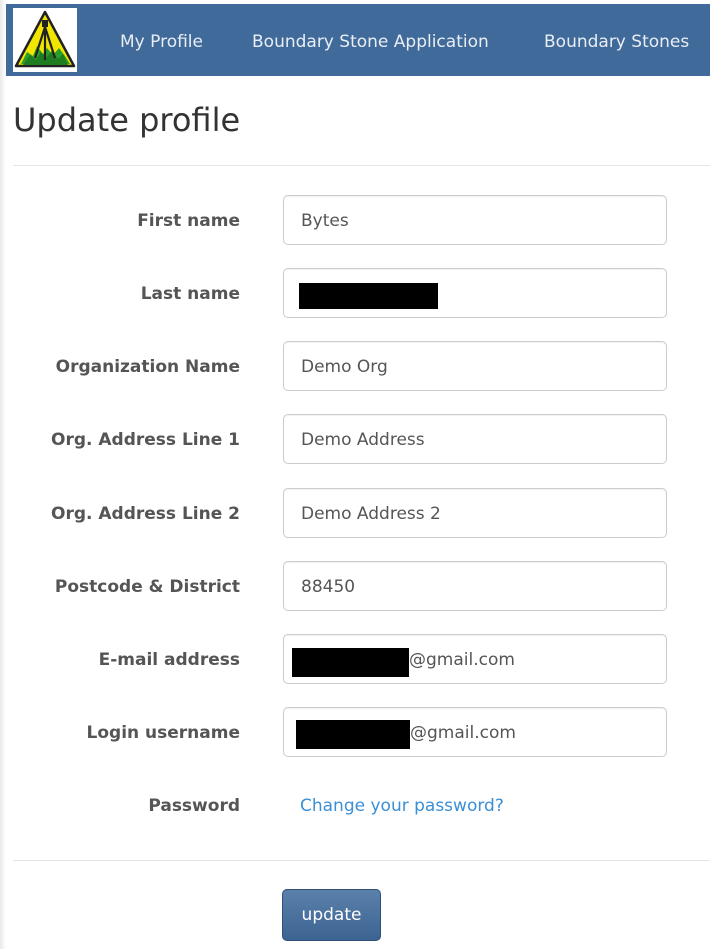  What do you see at coordinates (402, 806) in the screenshot?
I see `change-password-link: Change your password?` at bounding box center [402, 806].